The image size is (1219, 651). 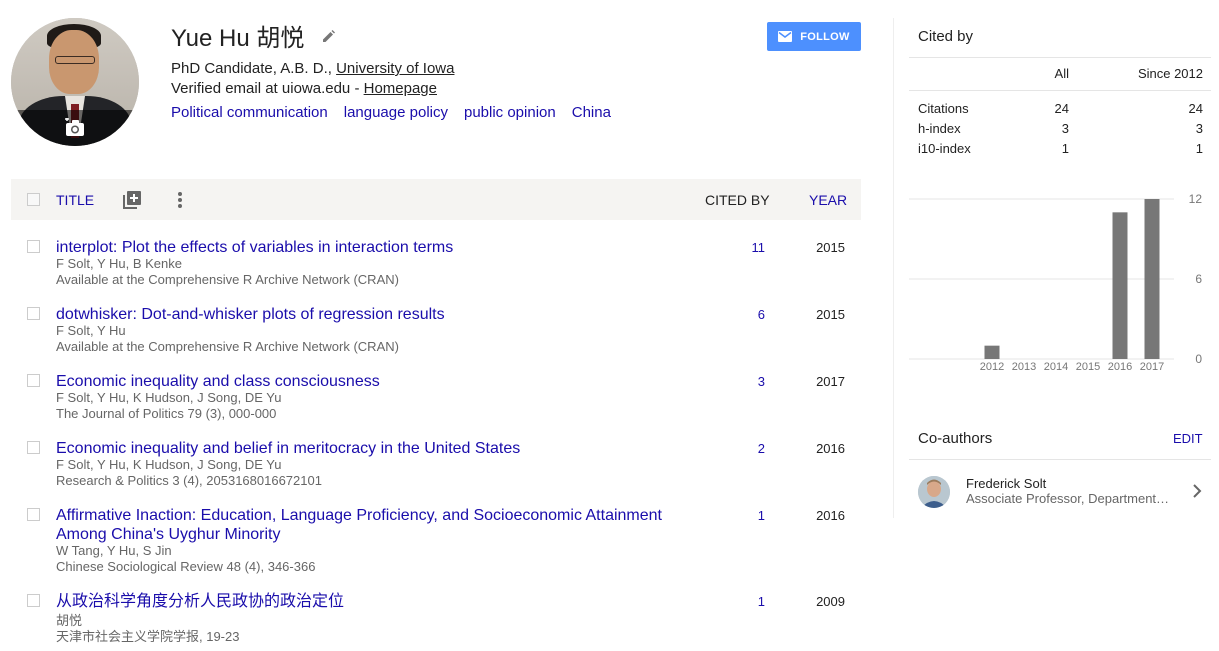 I want to click on follow-label: FOLLOW, so click(x=825, y=36).